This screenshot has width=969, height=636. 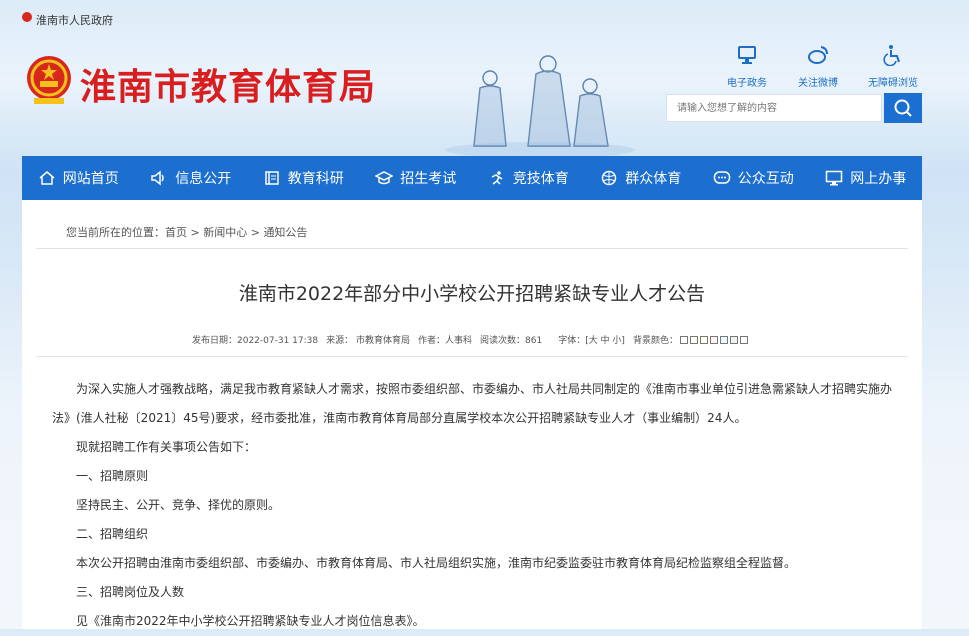 I want to click on nav-item-public-interaction: 公众互动, so click(x=753, y=178).